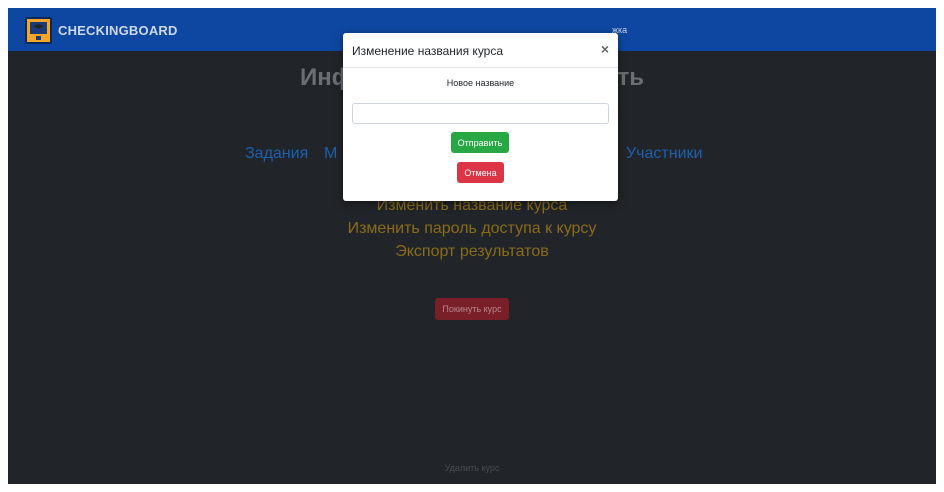 The image size is (944, 492). What do you see at coordinates (472, 251) in the screenshot?
I see `export-results-link: Экспорт результатов` at bounding box center [472, 251].